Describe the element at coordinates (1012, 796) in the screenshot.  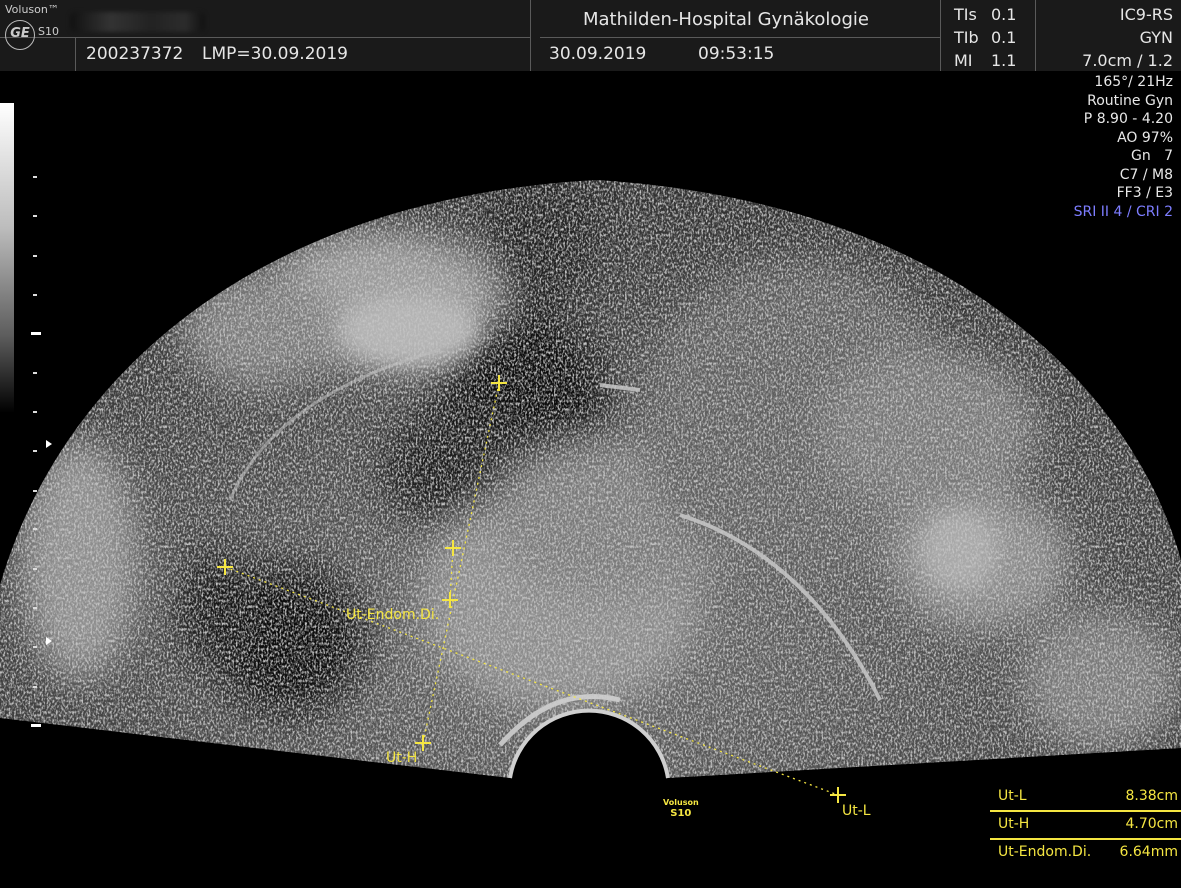
I see `measurement-name: Ut-L` at that location.